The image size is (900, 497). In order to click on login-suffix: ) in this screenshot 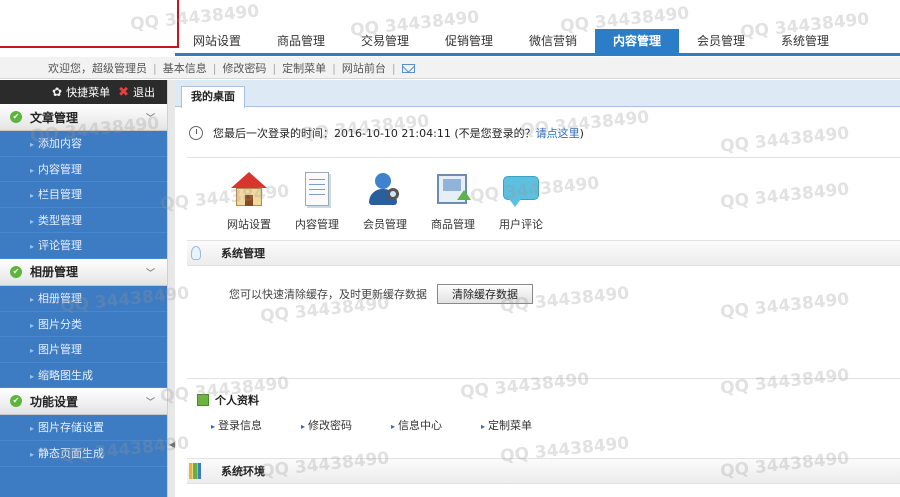, I will do `click(581, 133)`.